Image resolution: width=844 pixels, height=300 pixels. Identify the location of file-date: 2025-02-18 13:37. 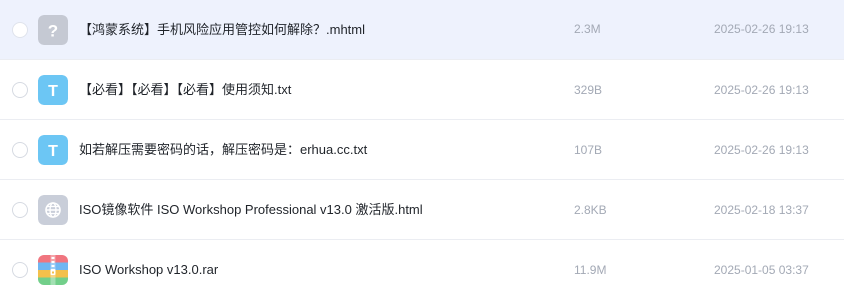
(761, 210).